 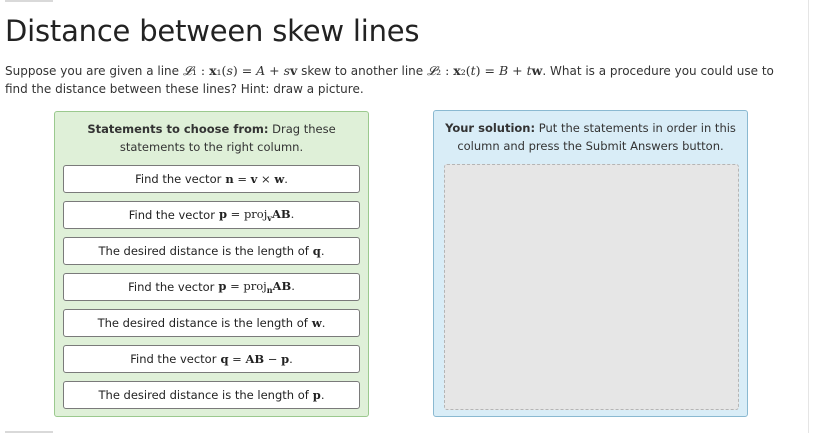 I want to click on statement-math: p., so click(x=318, y=395).